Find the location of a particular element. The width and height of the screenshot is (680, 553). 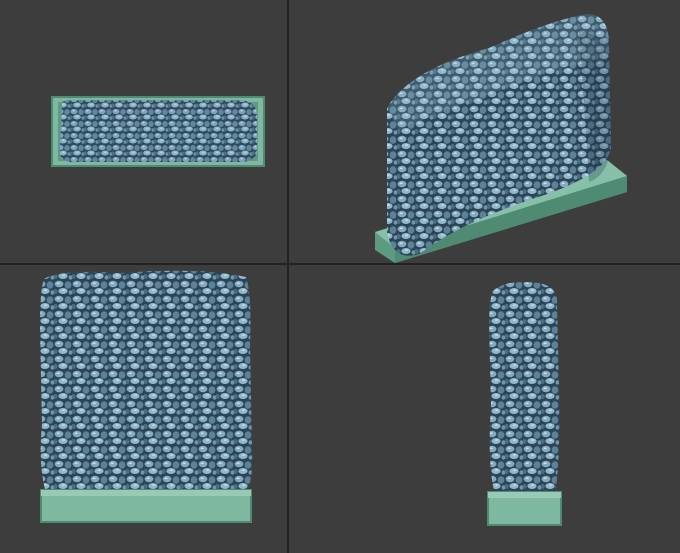

viewport-divider-vertical is located at coordinates (288, 276).